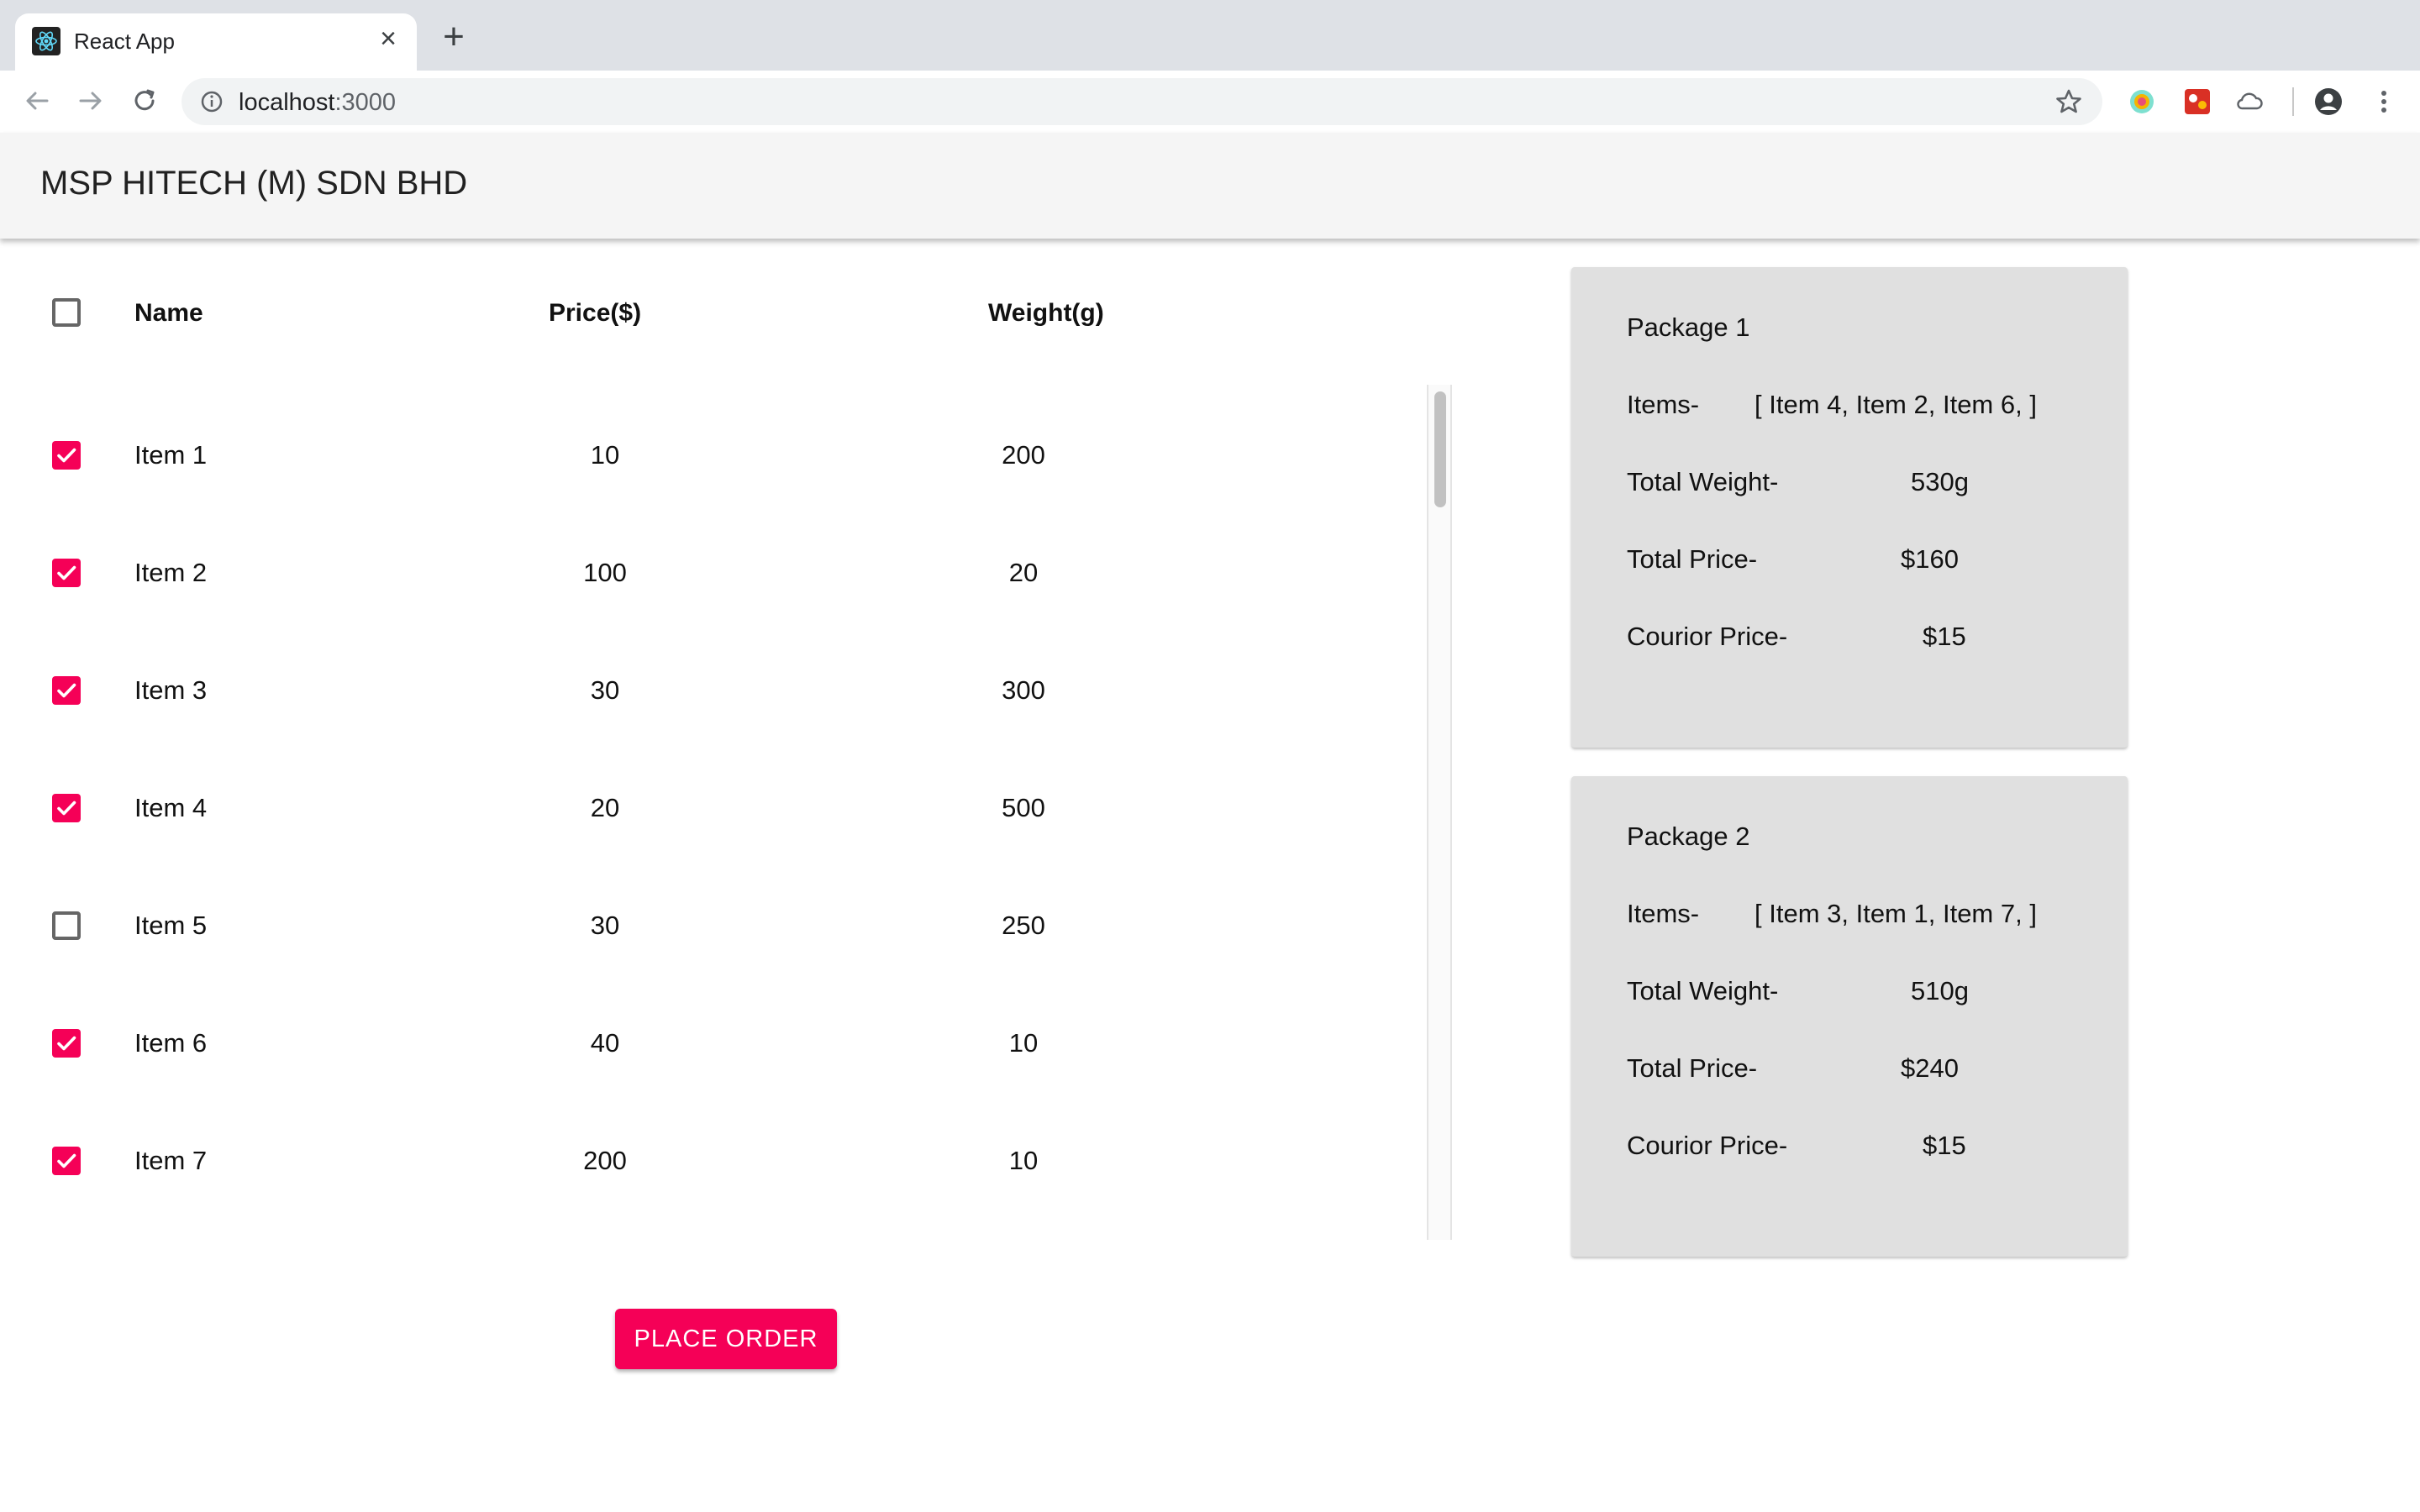  What do you see at coordinates (171, 690) in the screenshot?
I see `item-name: Item 3` at bounding box center [171, 690].